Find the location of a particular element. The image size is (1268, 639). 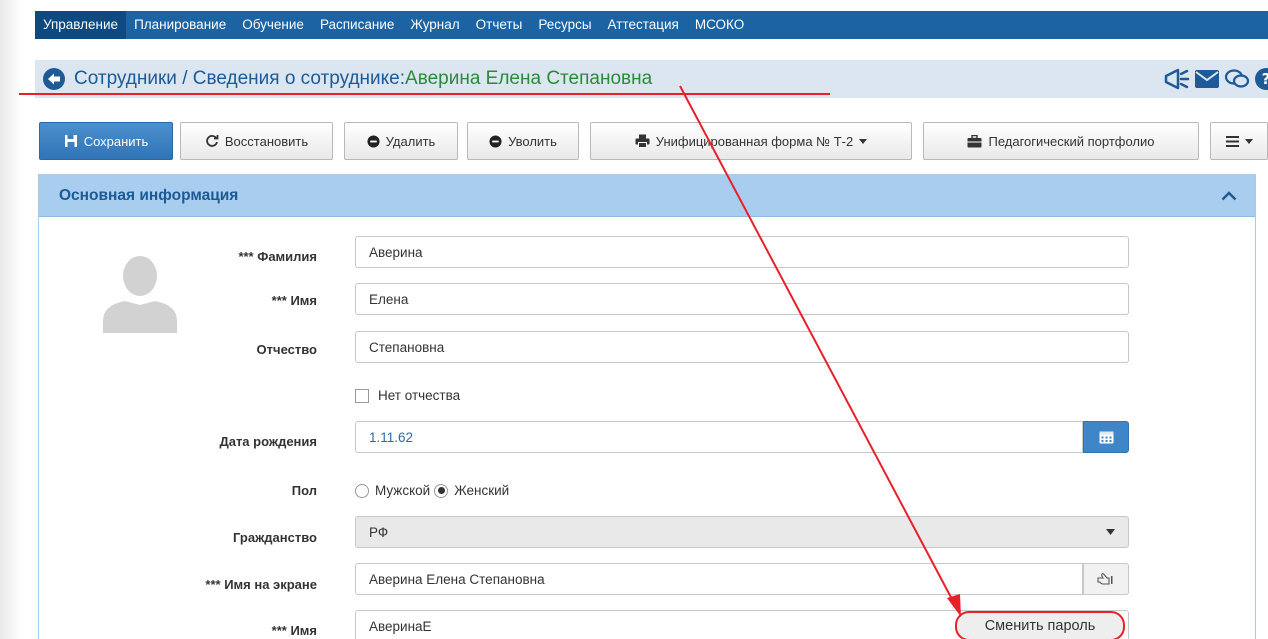

employee-name-title: Аверина Елена Степановна is located at coordinates (529, 78).